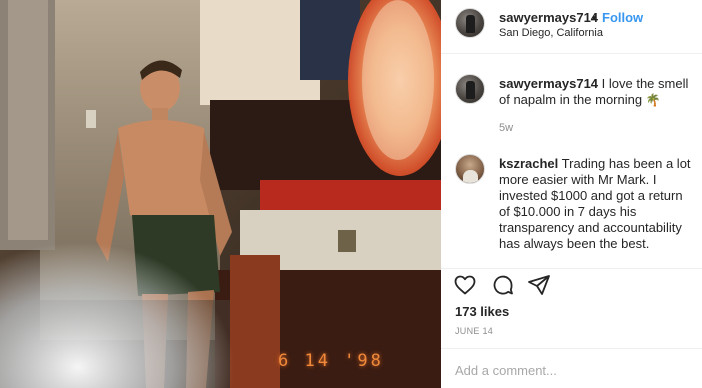 The height and width of the screenshot is (388, 702). I want to click on caption-age: 5w, so click(506, 128).